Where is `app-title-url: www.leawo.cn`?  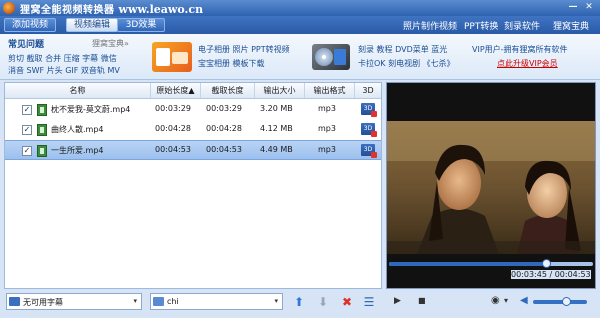
app-title-url: www.leawo.cn is located at coordinates (161, 9).